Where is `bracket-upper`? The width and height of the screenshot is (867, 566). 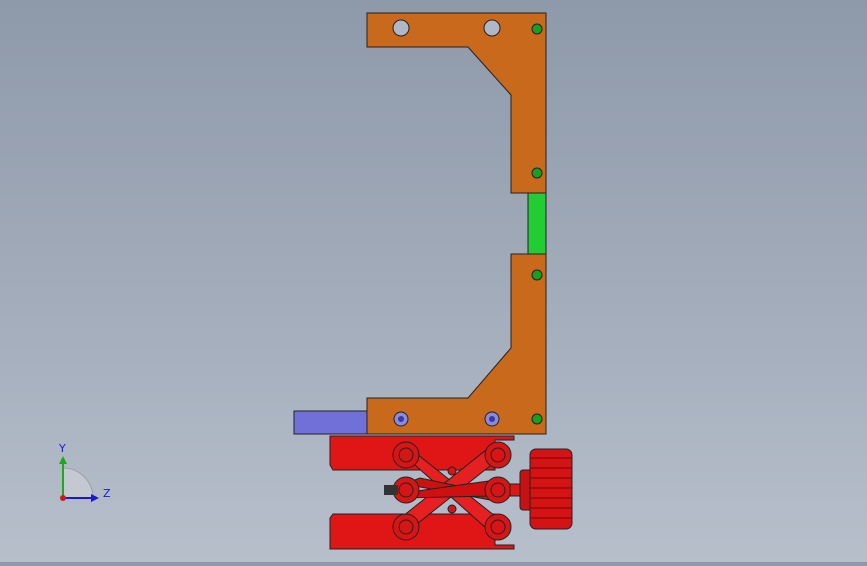 bracket-upper is located at coordinates (456, 103).